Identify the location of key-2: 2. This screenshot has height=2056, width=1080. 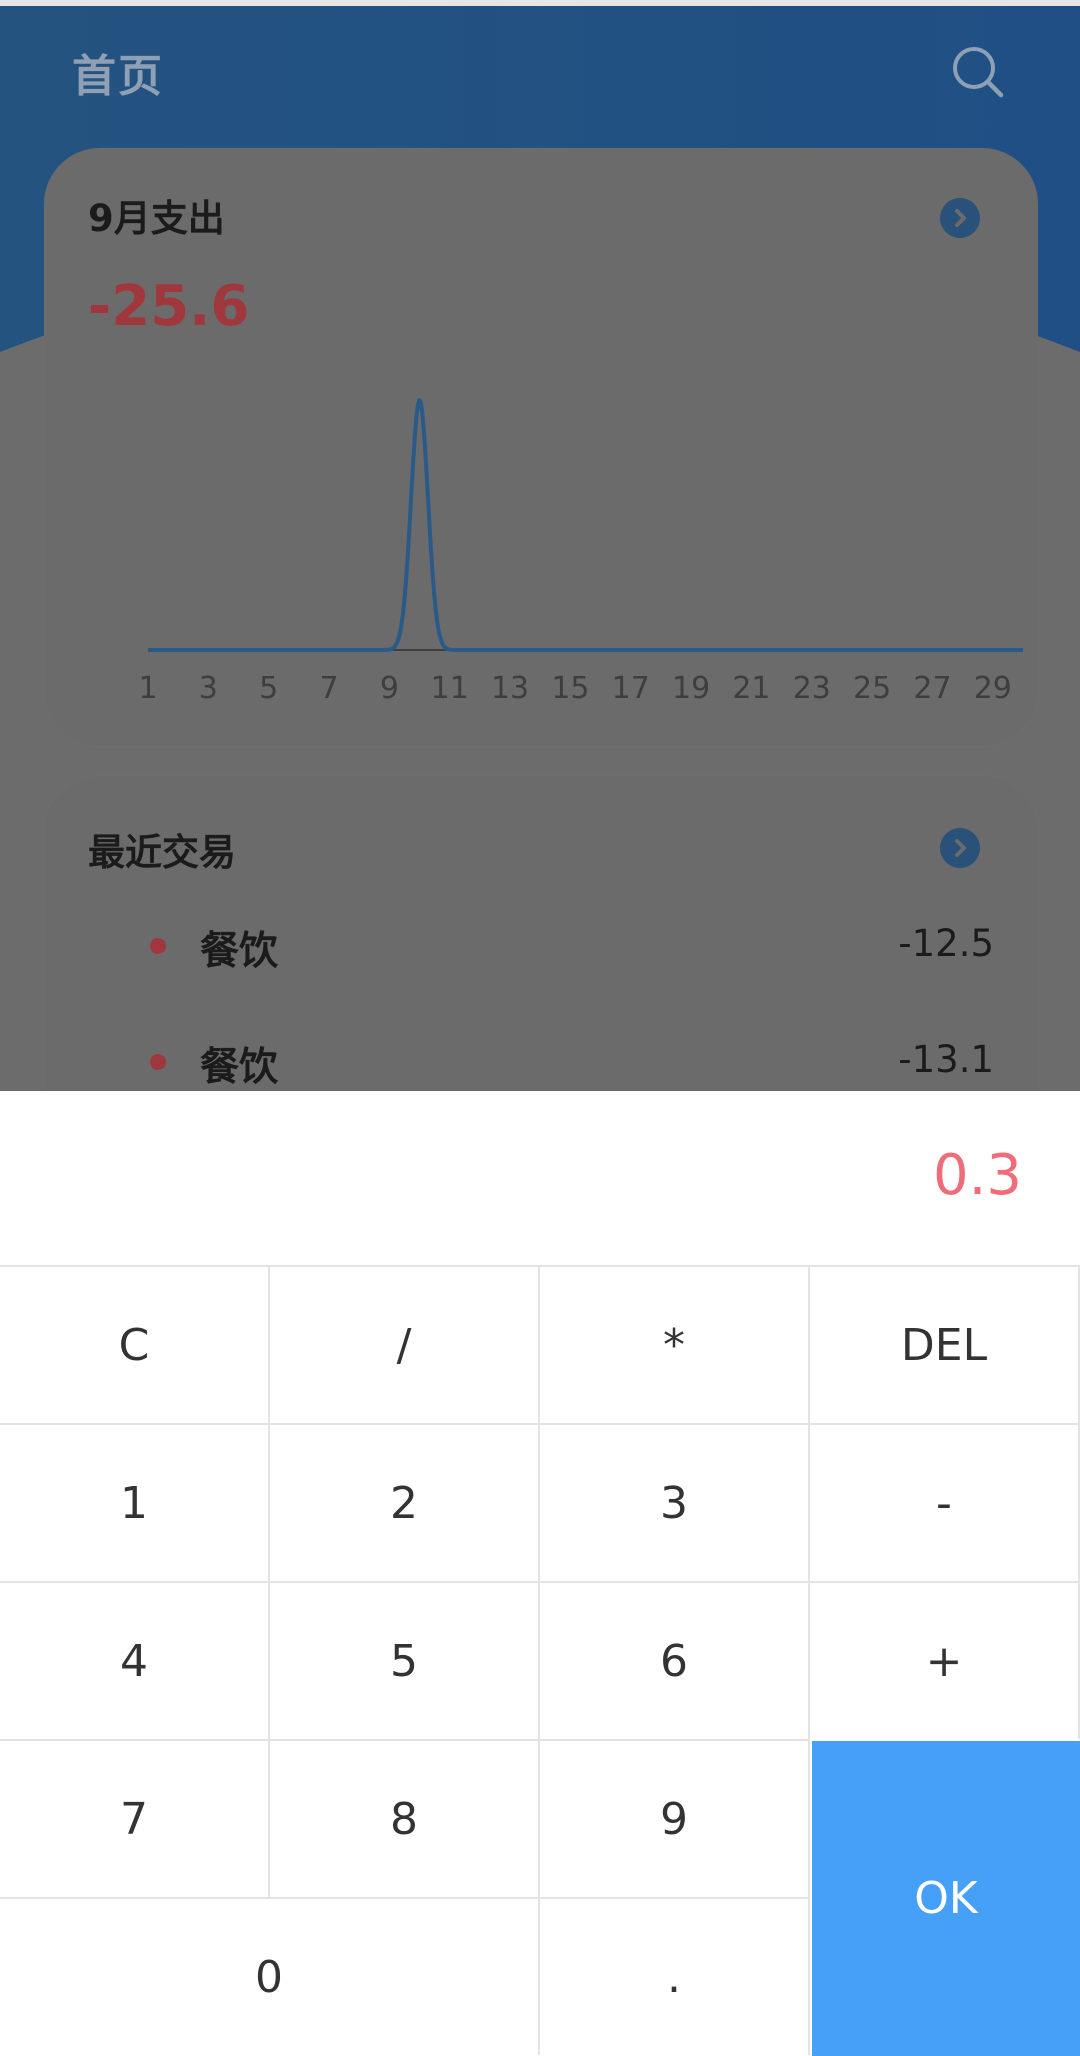
(405, 1502).